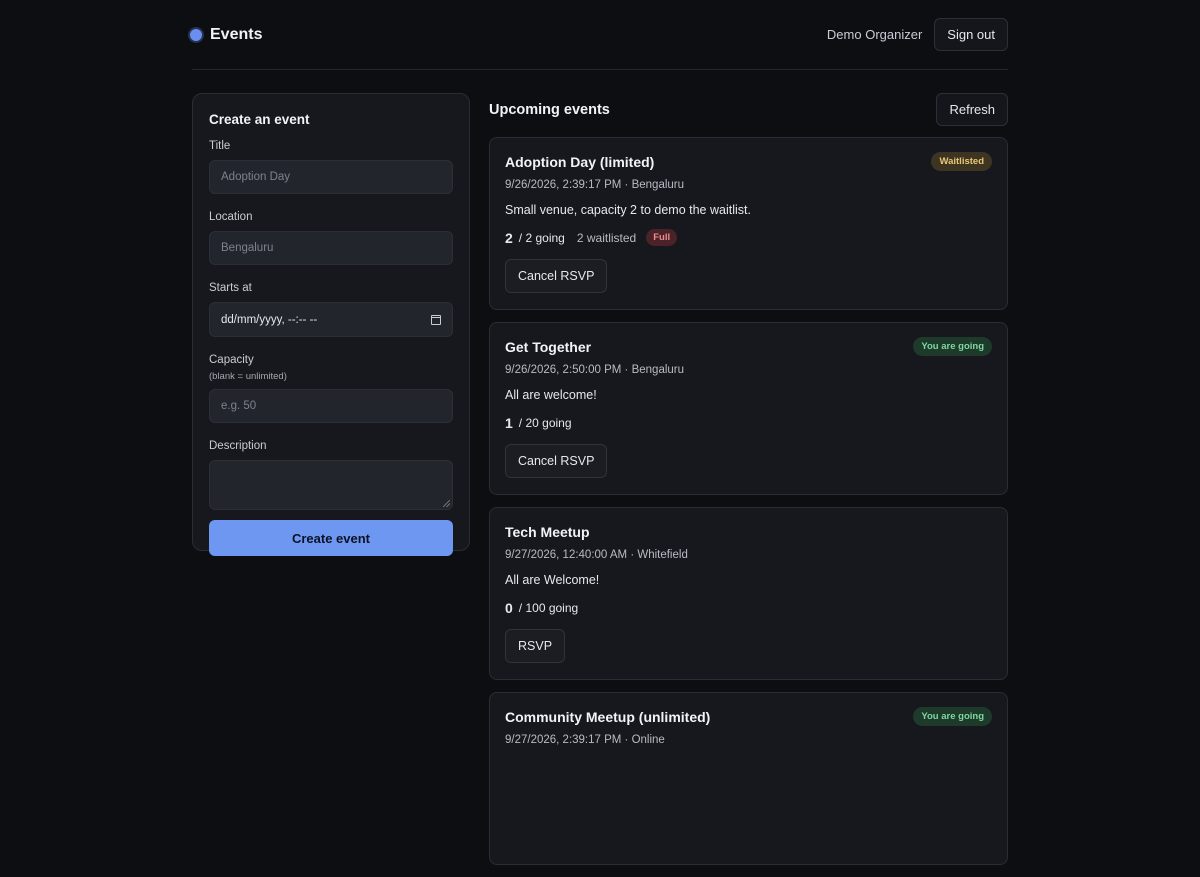 The image size is (1200, 877). I want to click on full-badge: Full, so click(662, 237).